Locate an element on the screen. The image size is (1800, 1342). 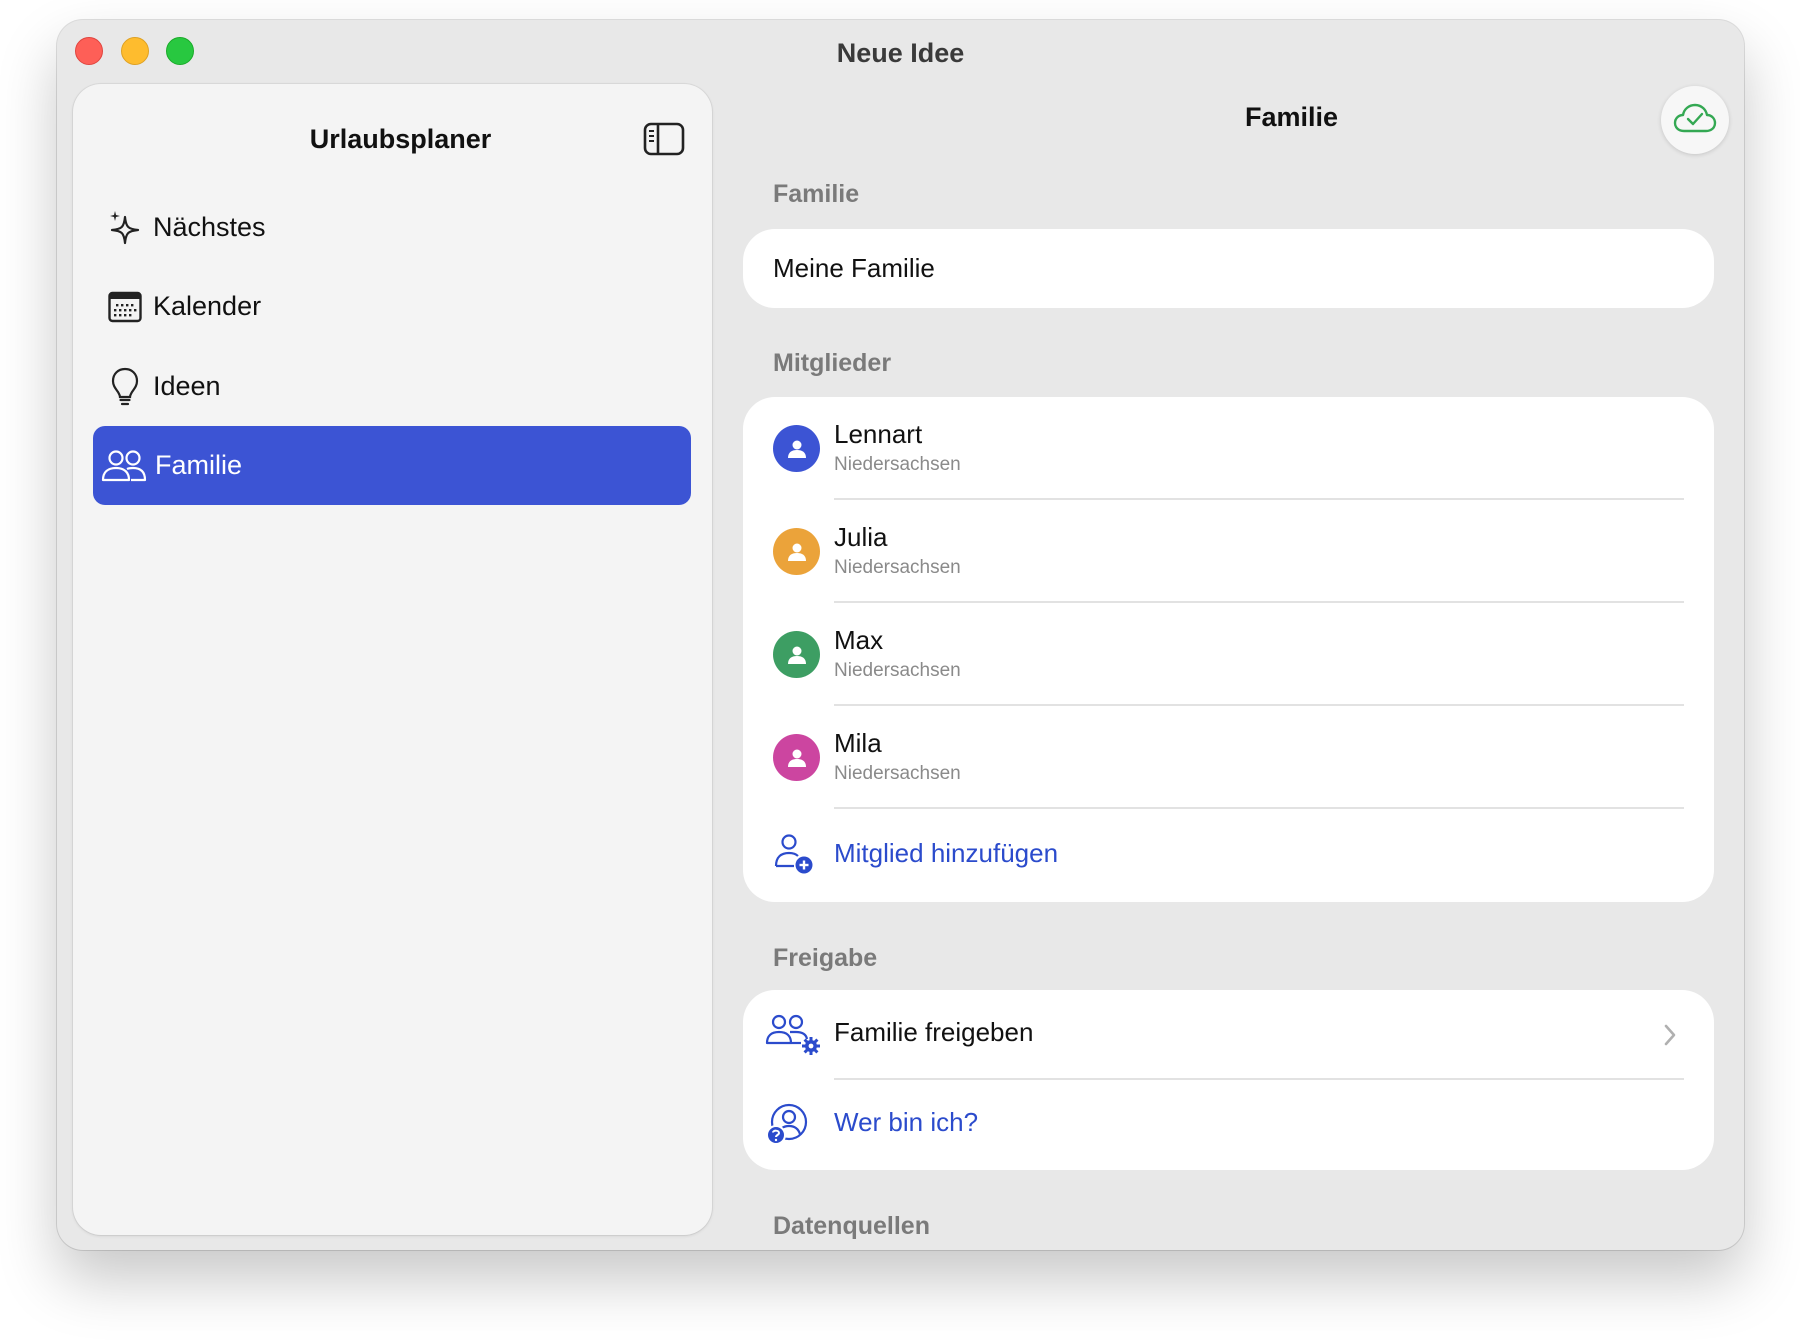
person-add-icon is located at coordinates (794, 854).